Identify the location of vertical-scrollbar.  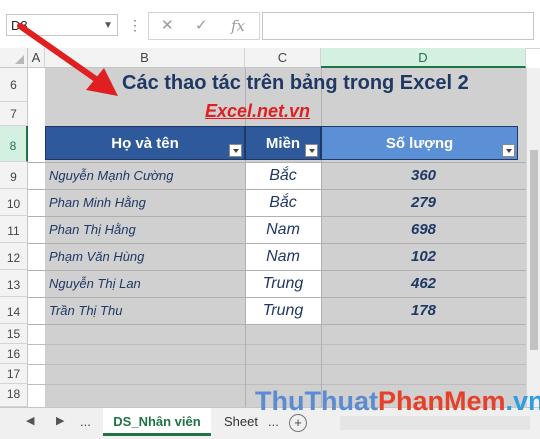
(533, 237).